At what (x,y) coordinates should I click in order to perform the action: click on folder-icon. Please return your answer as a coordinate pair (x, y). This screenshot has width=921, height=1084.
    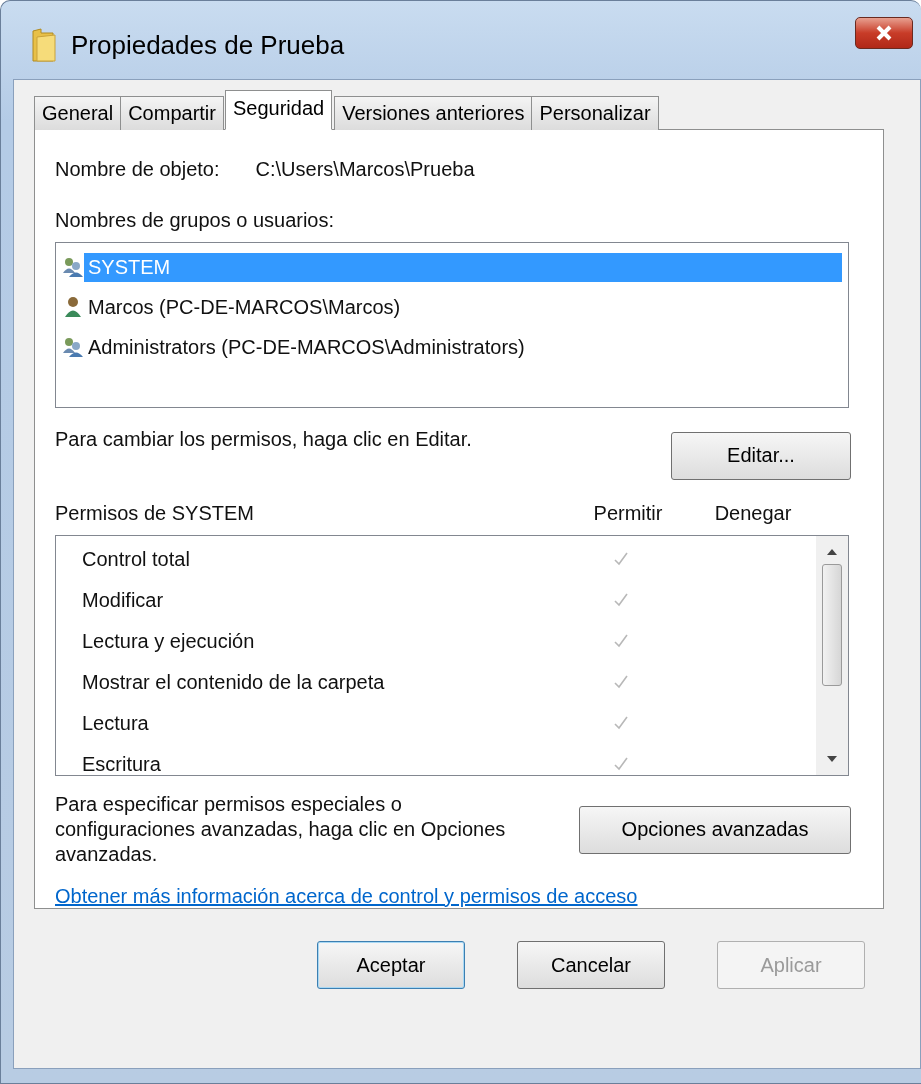
    Looking at the image, I should click on (44, 45).